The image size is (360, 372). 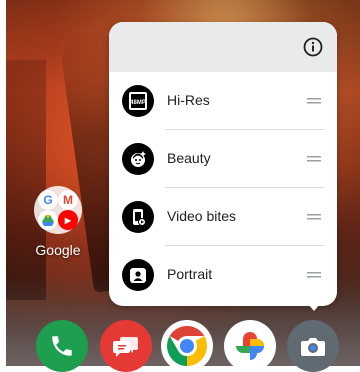 I want to click on shortcut-video-bites: Video bites, so click(x=223, y=217).